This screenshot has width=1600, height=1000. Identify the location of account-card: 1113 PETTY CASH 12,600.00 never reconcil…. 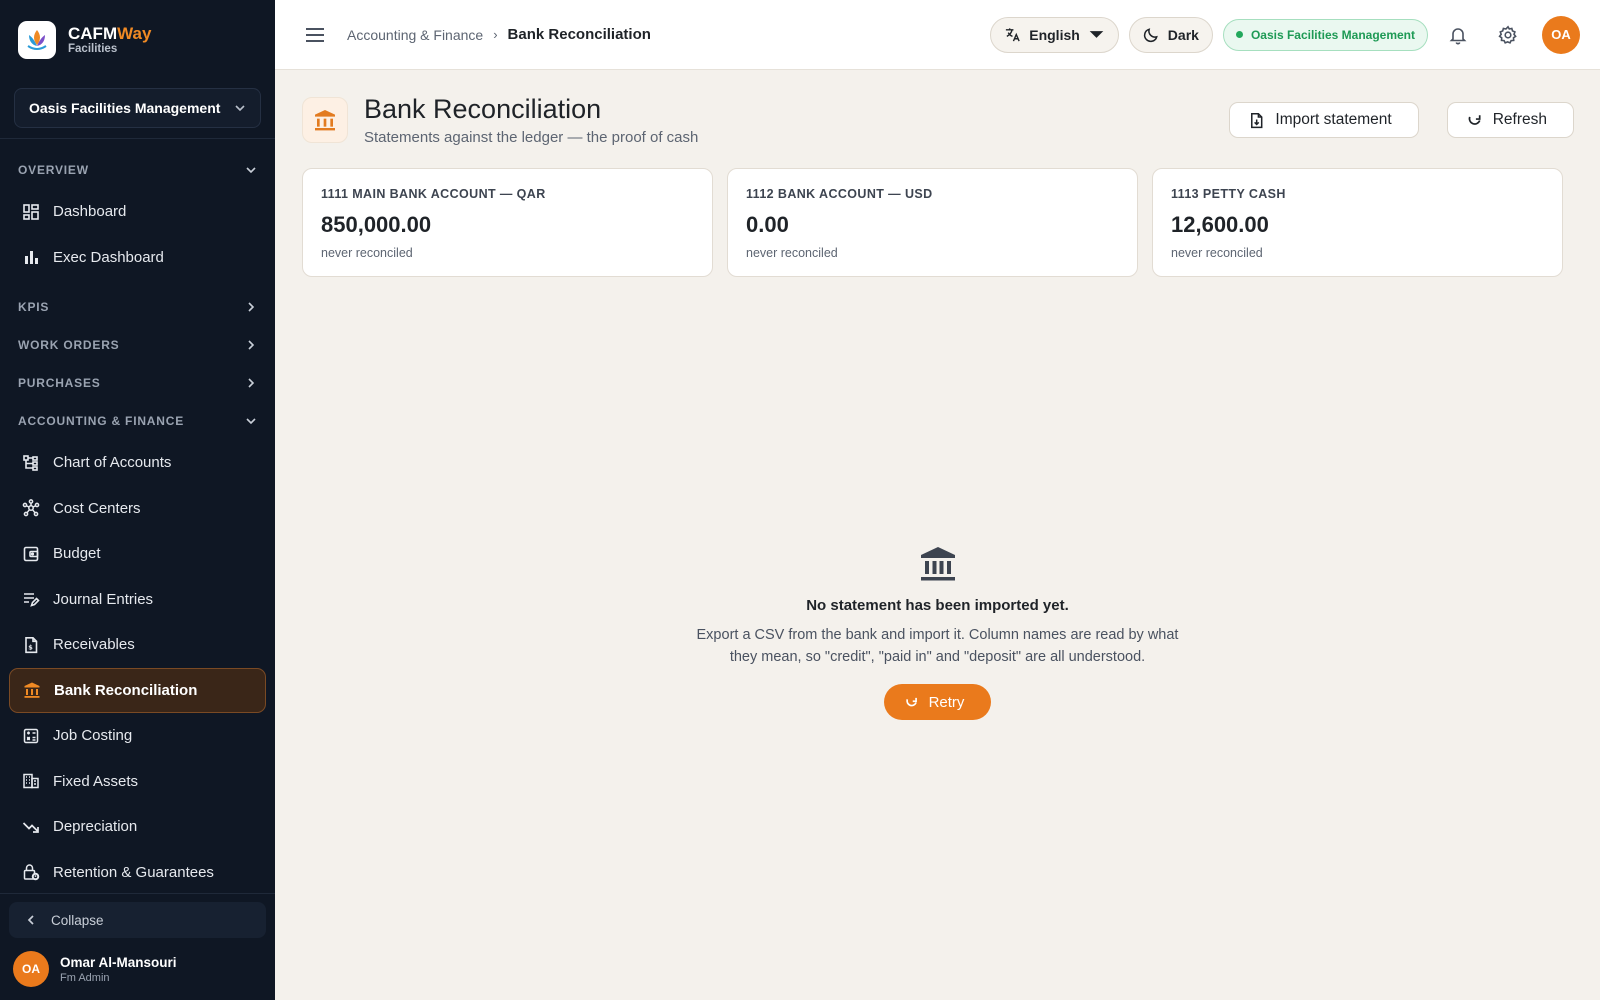
(1357, 222).